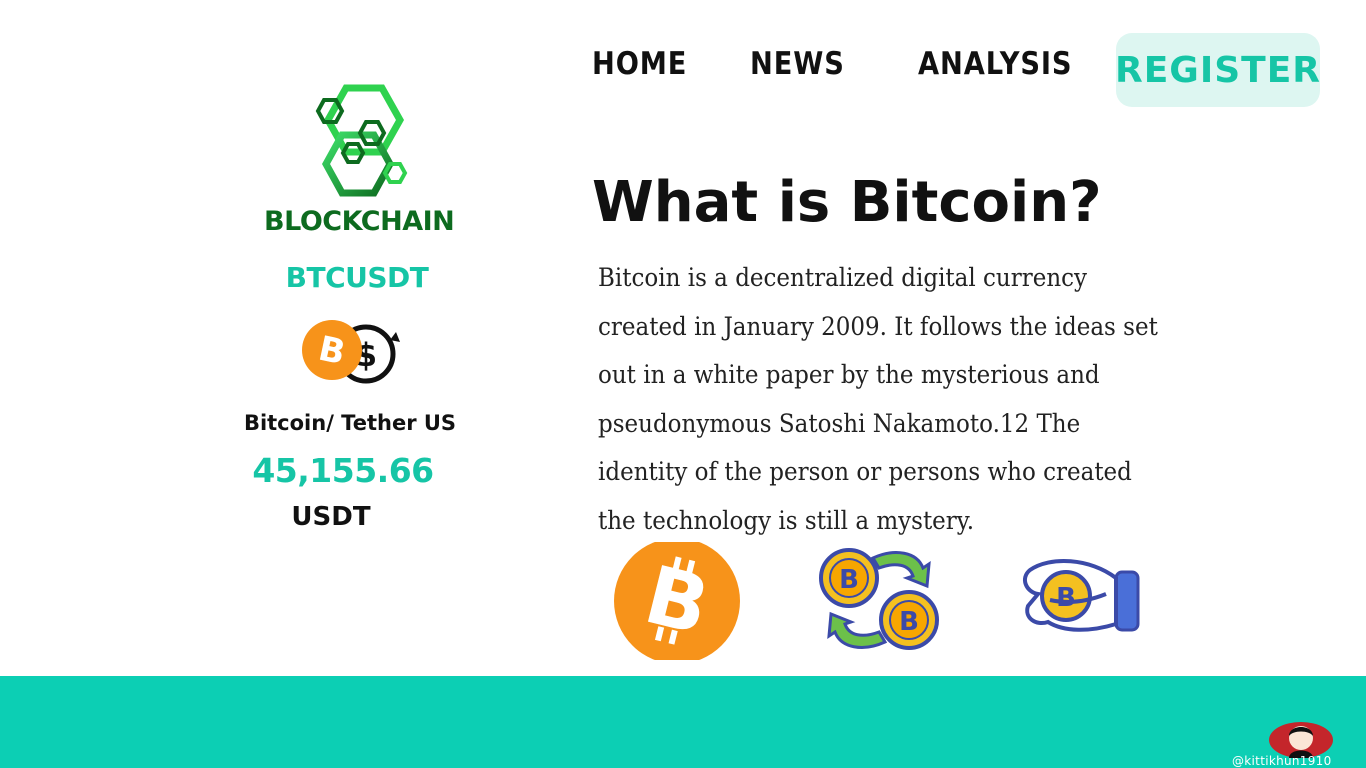  What do you see at coordinates (683, 722) in the screenshot?
I see `footer-bar` at bounding box center [683, 722].